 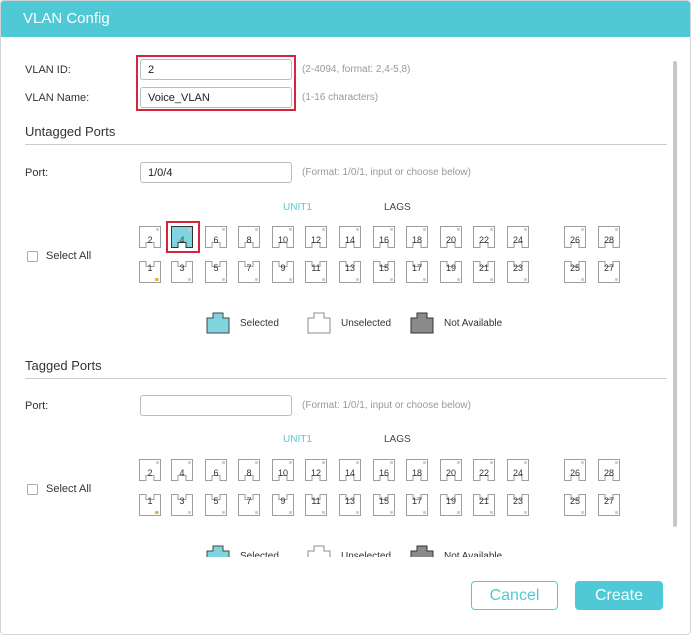 I want to click on tagged-select-all: Select All, so click(x=59, y=489).